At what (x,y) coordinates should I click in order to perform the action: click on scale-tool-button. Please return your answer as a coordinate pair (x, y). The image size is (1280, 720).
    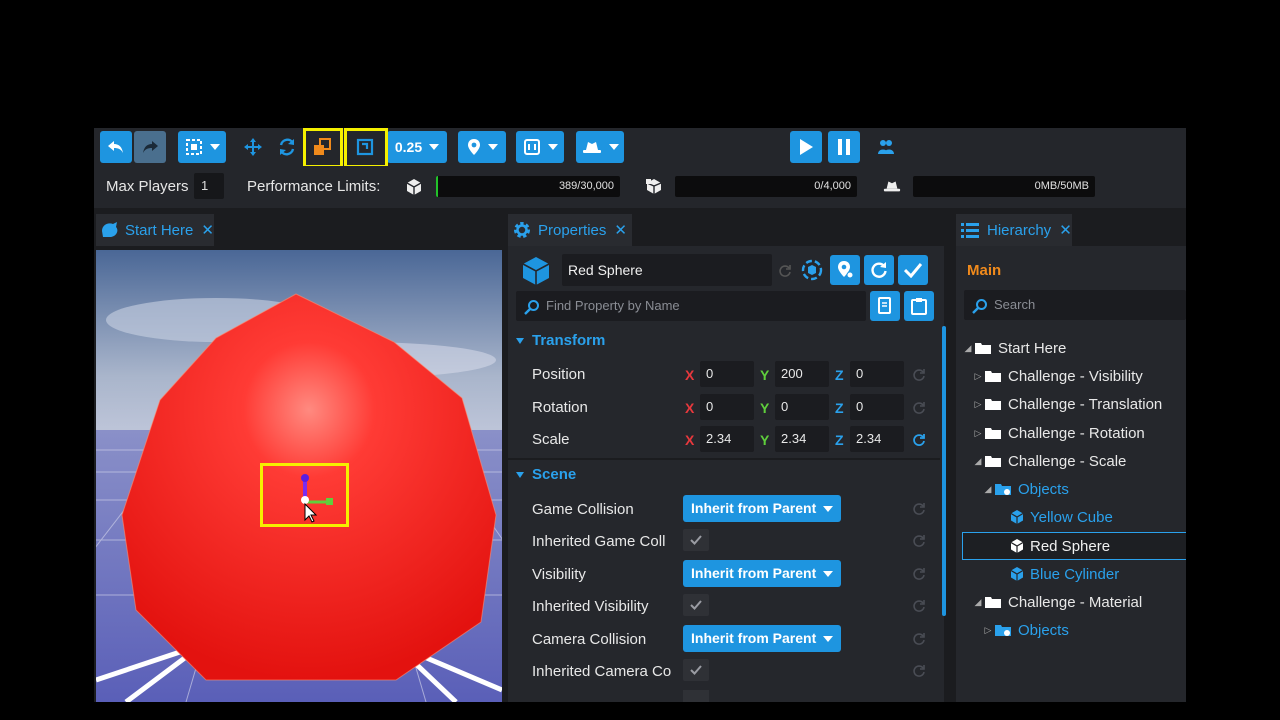
    Looking at the image, I should click on (322, 147).